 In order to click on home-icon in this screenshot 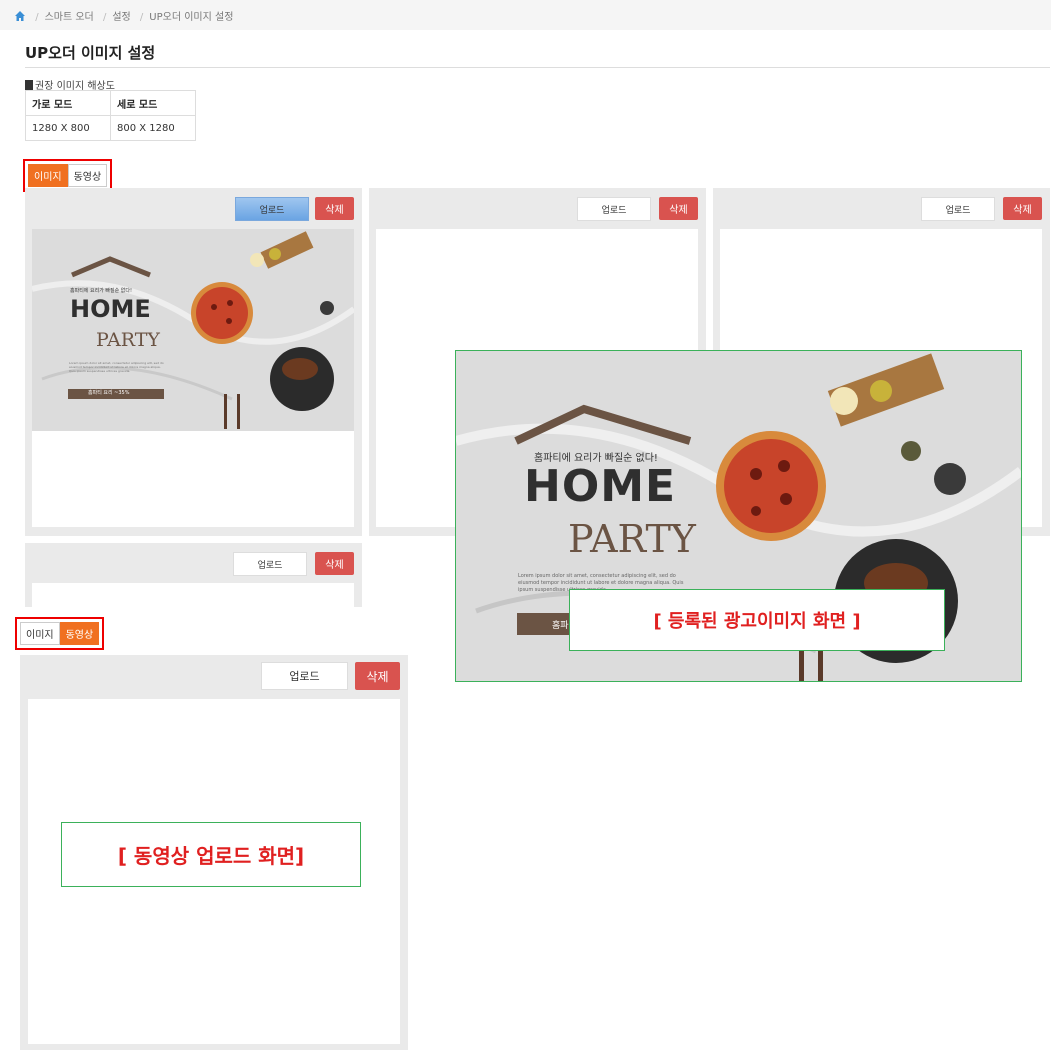, I will do `click(20, 16)`.